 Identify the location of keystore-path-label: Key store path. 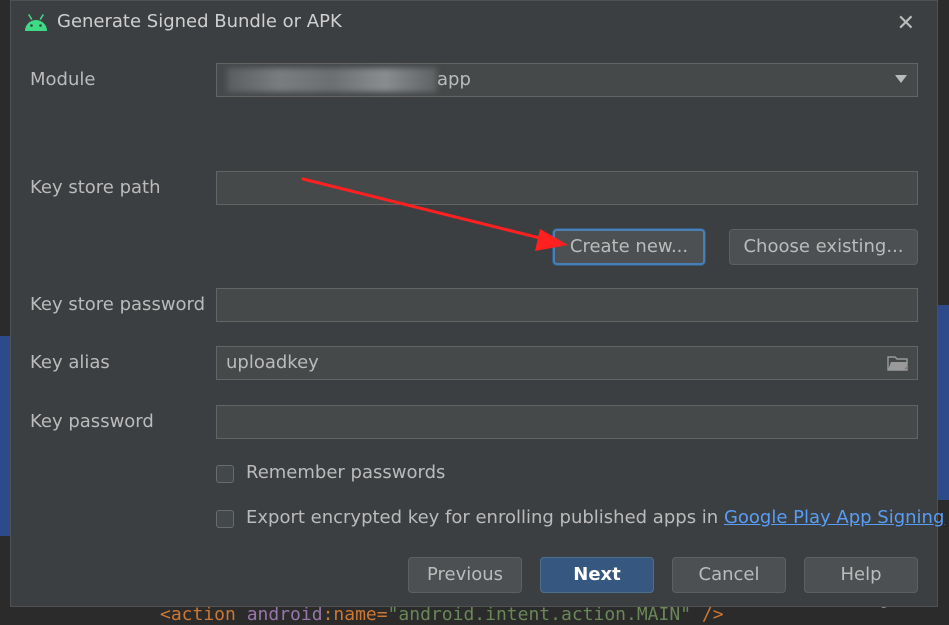
(95, 187).